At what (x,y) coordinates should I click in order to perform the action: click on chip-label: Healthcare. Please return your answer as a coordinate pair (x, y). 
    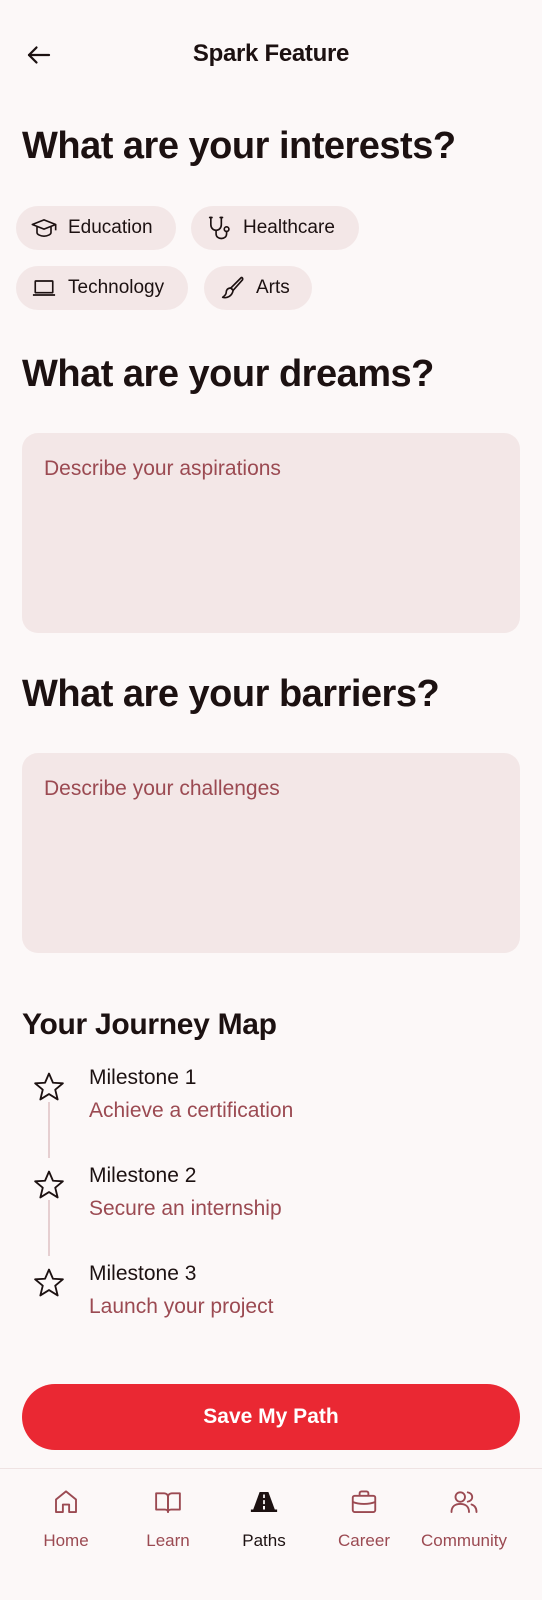
    Looking at the image, I should click on (289, 227).